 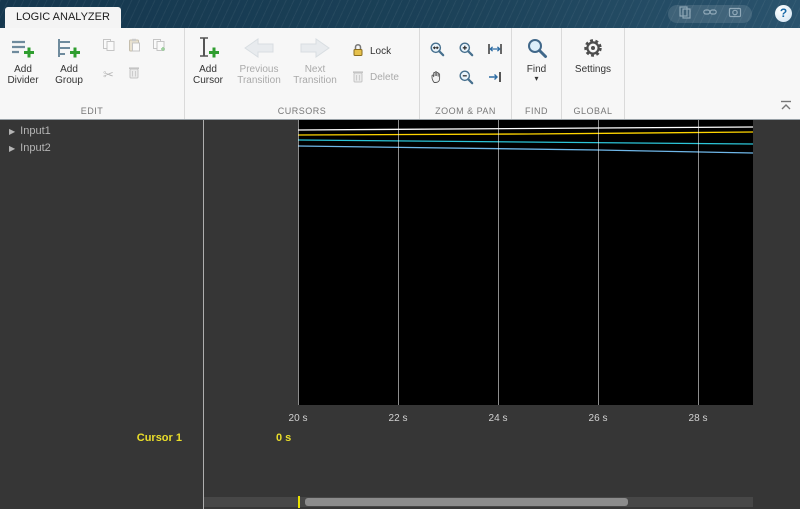 I want to click on fit-to-view-icon, so click(x=495, y=51).